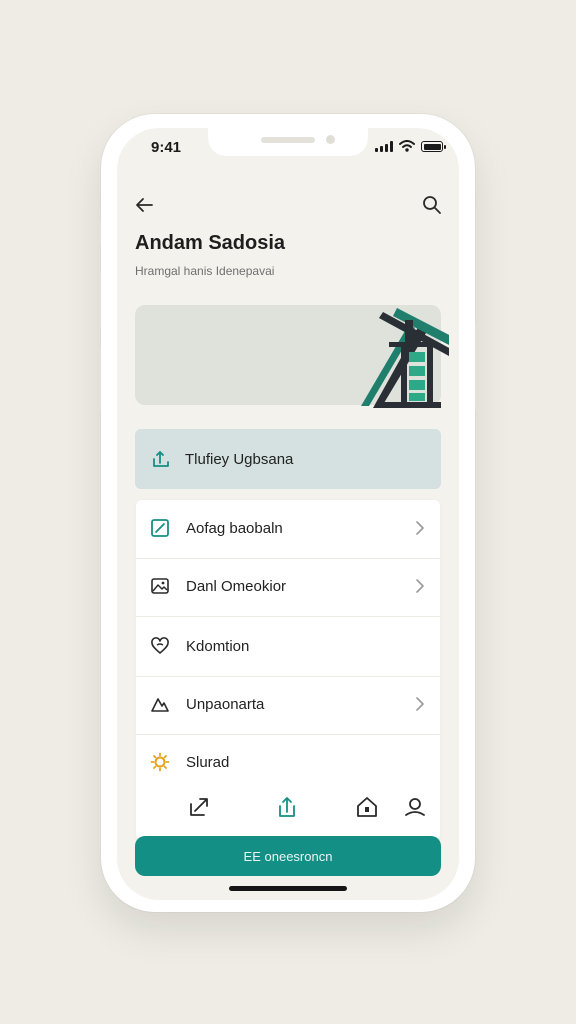 The width and height of the screenshot is (576, 1024). I want to click on battery-icon, so click(433, 146).